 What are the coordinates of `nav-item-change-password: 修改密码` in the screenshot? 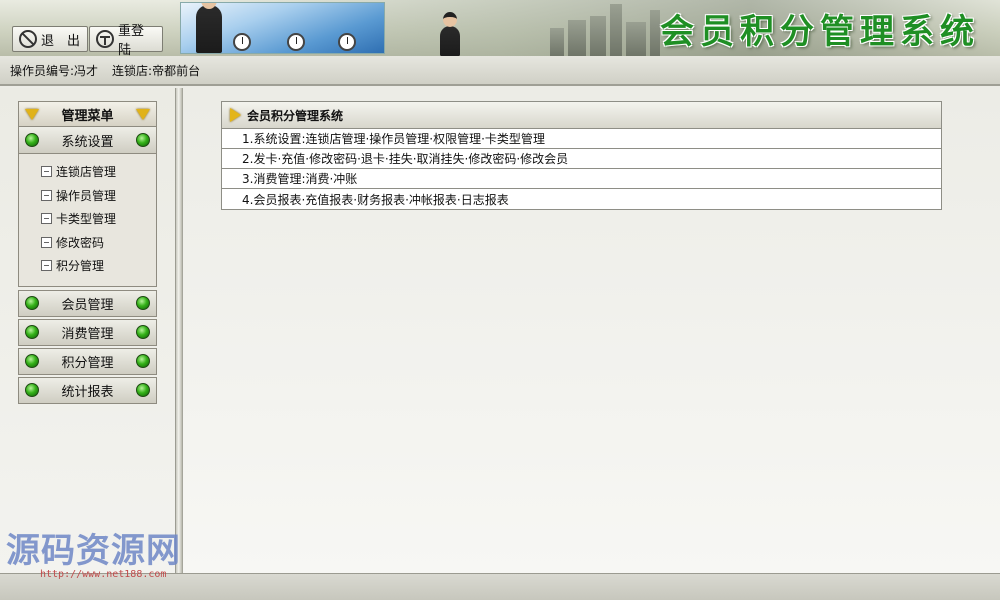 It's located at (98, 243).